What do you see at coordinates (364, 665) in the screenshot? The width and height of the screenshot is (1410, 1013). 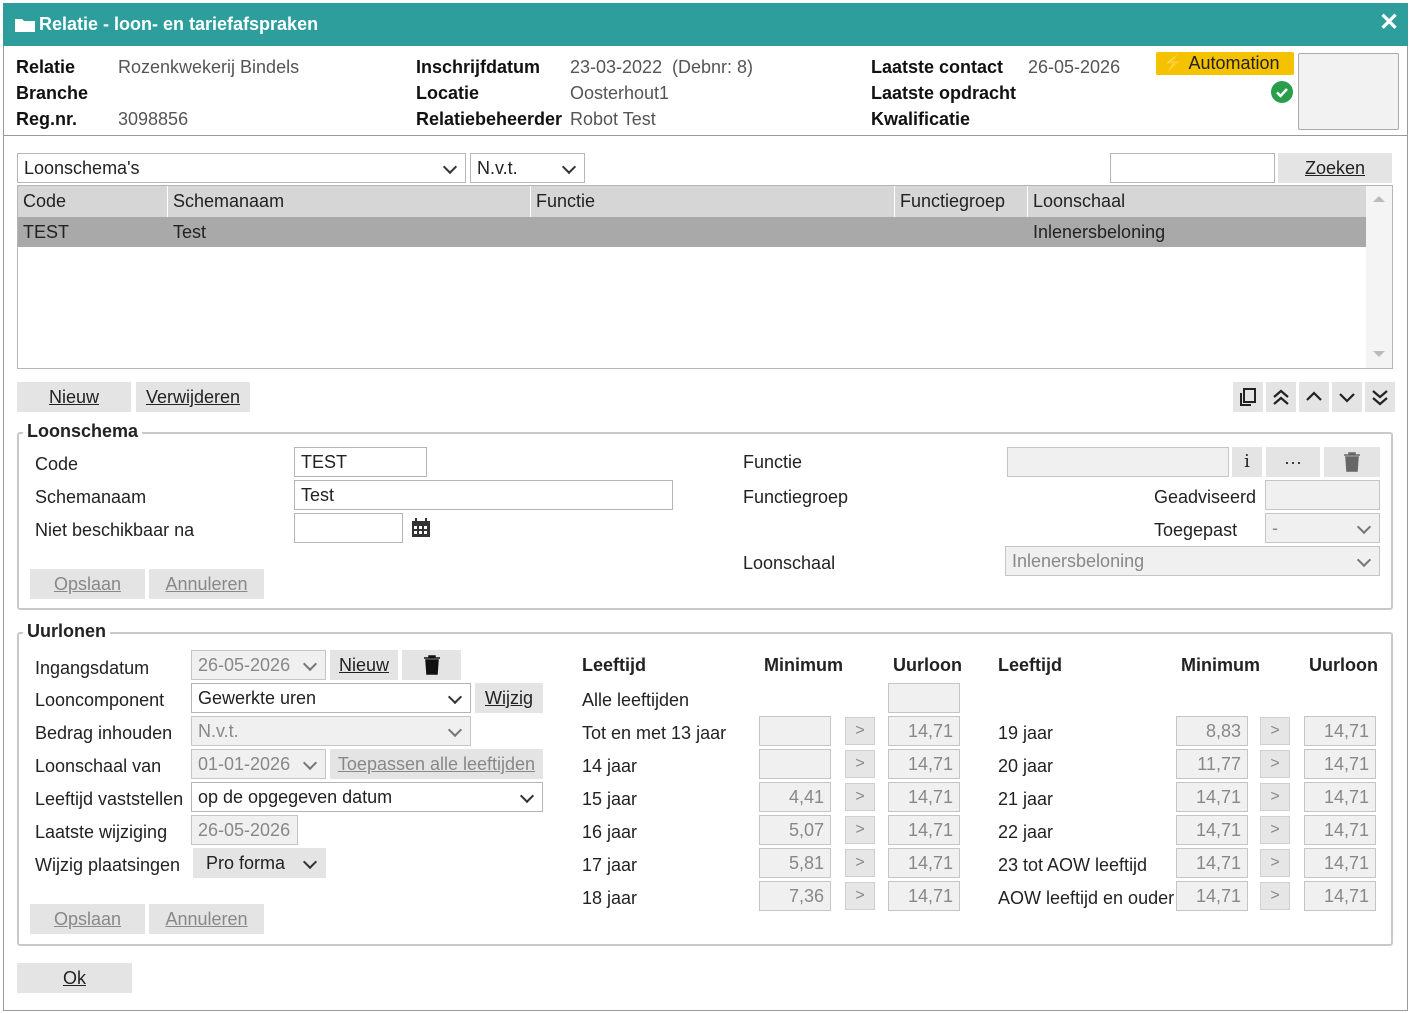 I see `new-rate-button: Nieuw` at bounding box center [364, 665].